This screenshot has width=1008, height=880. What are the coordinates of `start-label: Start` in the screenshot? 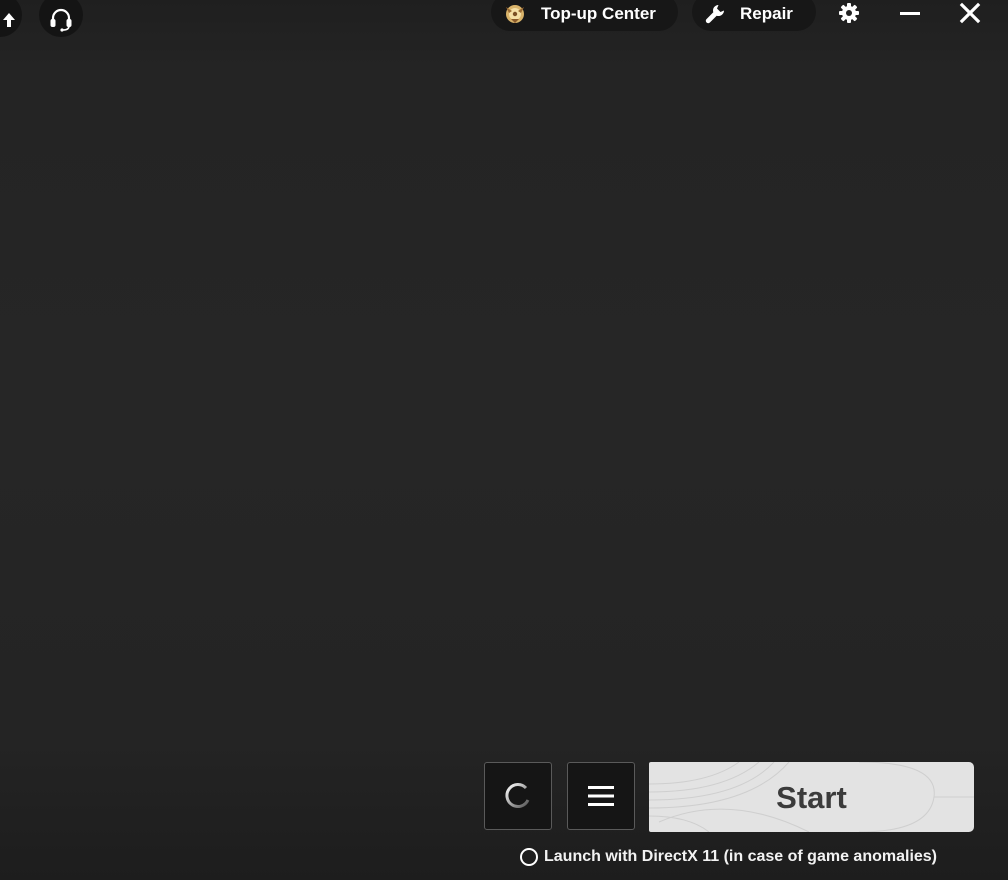 It's located at (811, 797).